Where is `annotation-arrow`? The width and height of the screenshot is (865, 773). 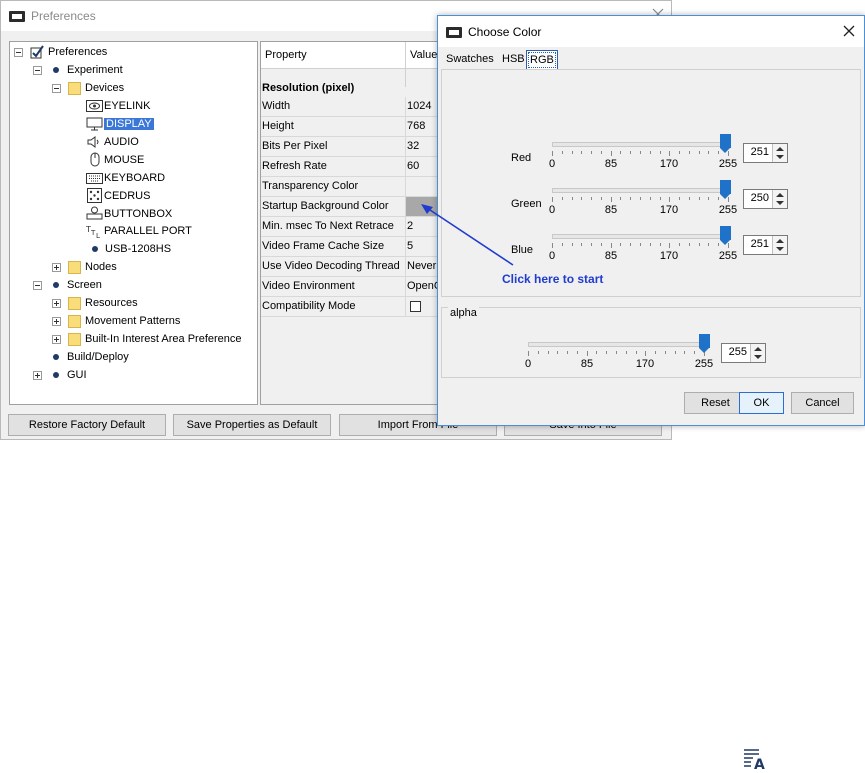
annotation-arrow is located at coordinates (467, 235).